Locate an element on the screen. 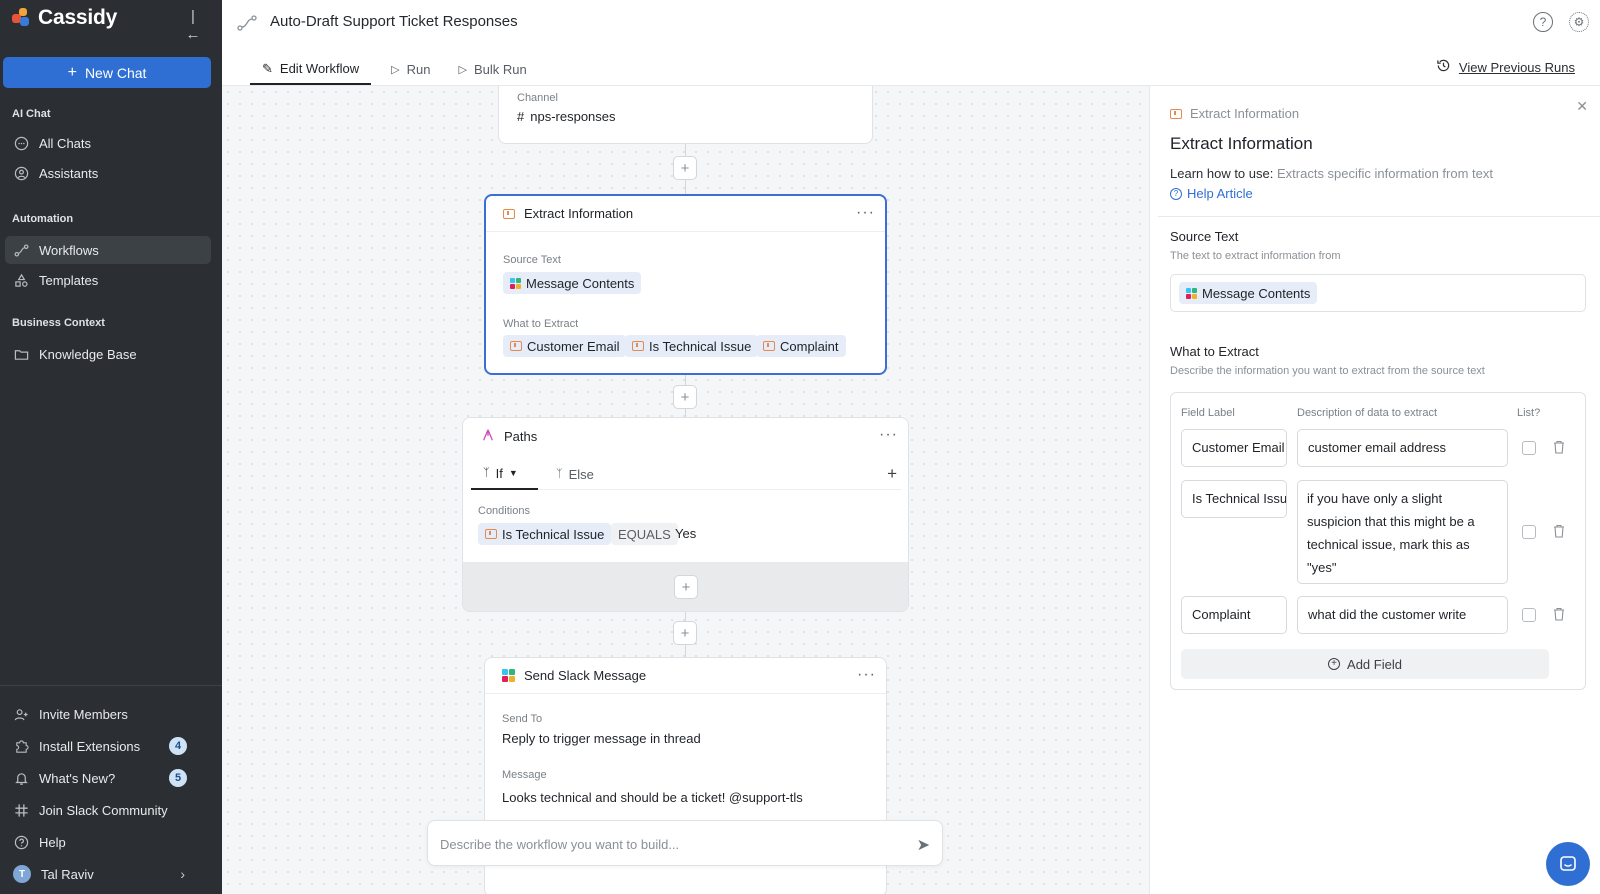 This screenshot has width=1600, height=894. history-icon is located at coordinates (1443, 67).